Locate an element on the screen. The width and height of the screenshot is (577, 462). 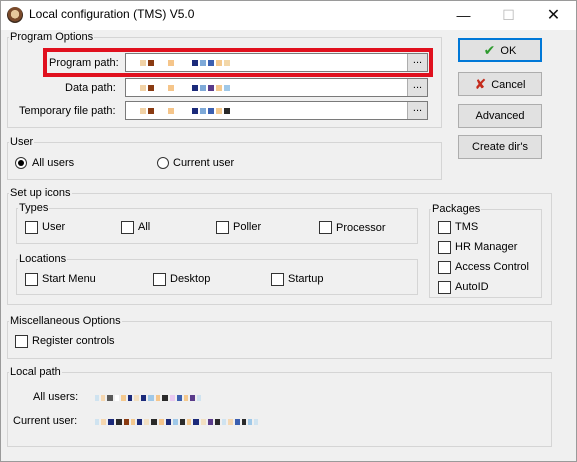
package-hr-manager-label: HR Manager is located at coordinates (486, 247).